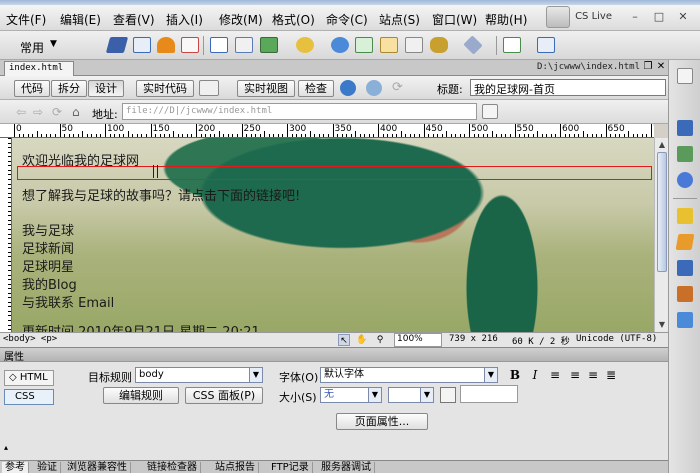 This screenshot has height=473, width=700. What do you see at coordinates (172, 467) in the screenshot?
I see `tab-link-checker: 链接检查器` at bounding box center [172, 467].